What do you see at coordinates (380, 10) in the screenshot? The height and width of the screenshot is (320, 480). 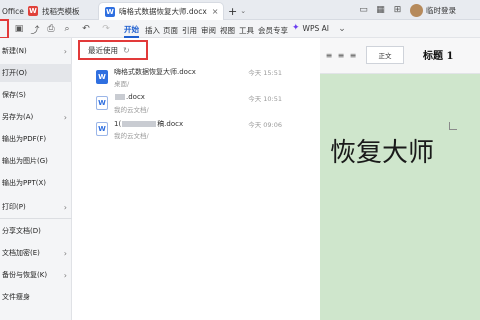 I see `grid-icon: ▦` at bounding box center [380, 10].